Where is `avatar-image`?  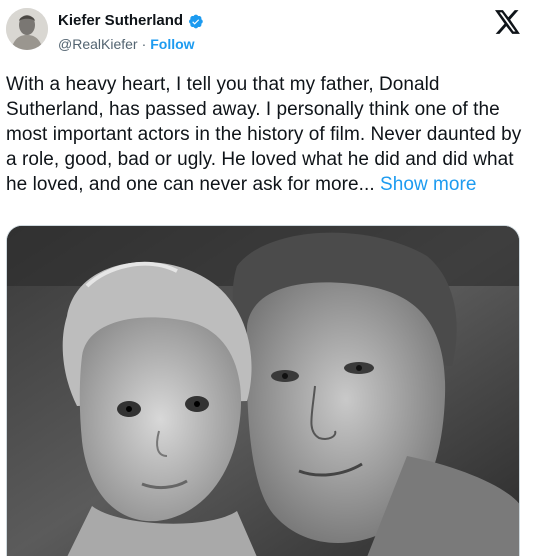 avatar-image is located at coordinates (27, 29).